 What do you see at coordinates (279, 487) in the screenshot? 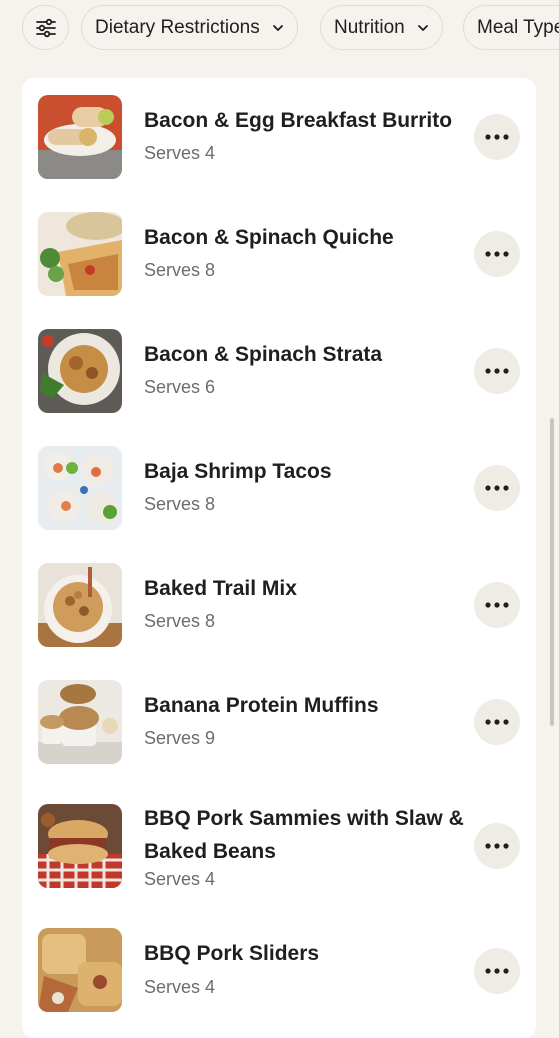
I see `recipe-row: Baja Shrimp Tacos Serves 8` at bounding box center [279, 487].